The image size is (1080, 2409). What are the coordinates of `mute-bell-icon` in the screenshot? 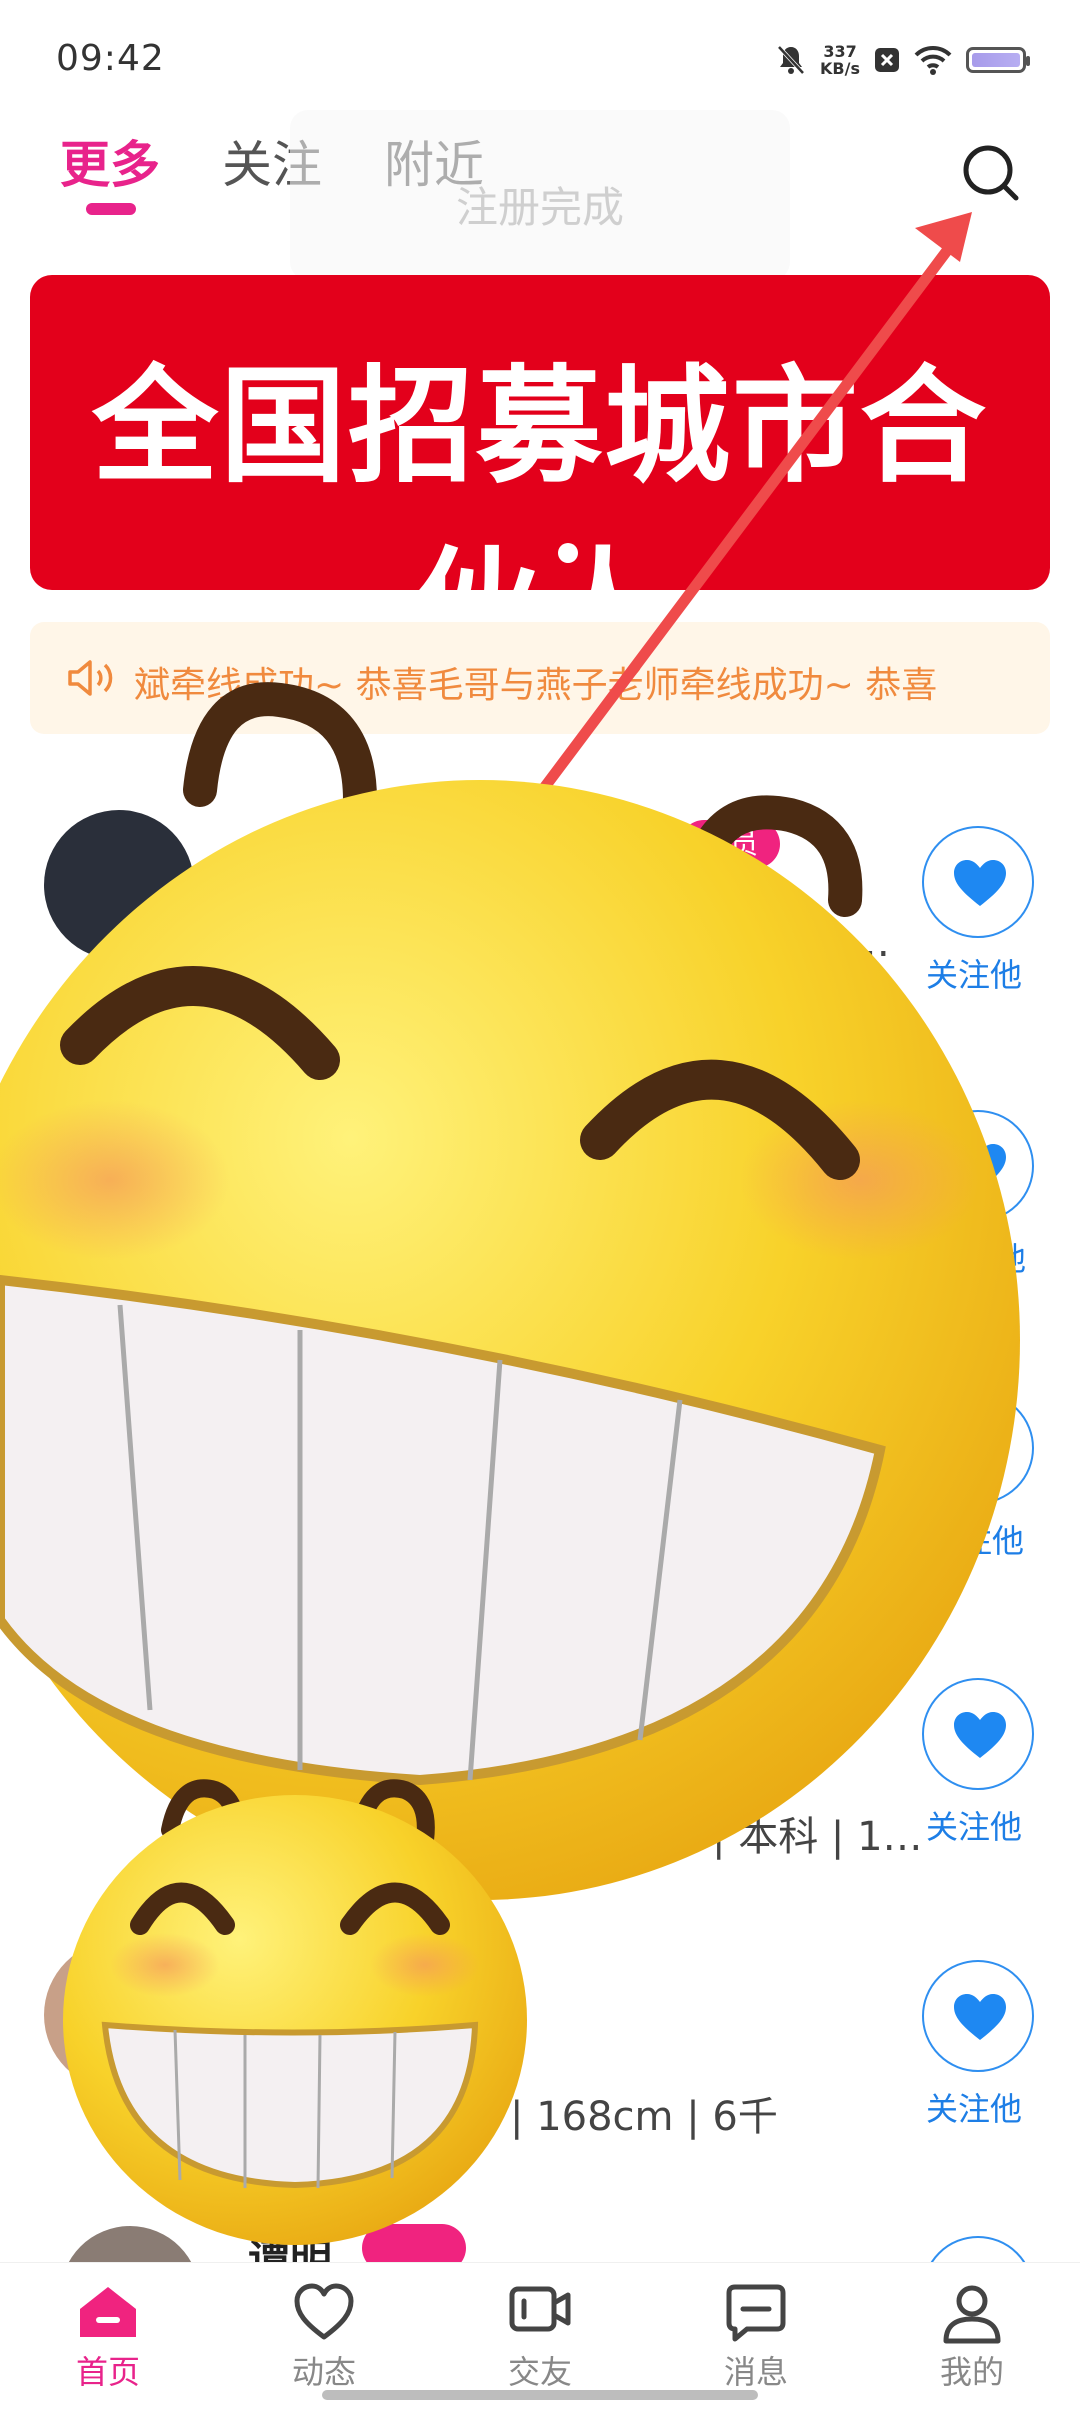 It's located at (791, 60).